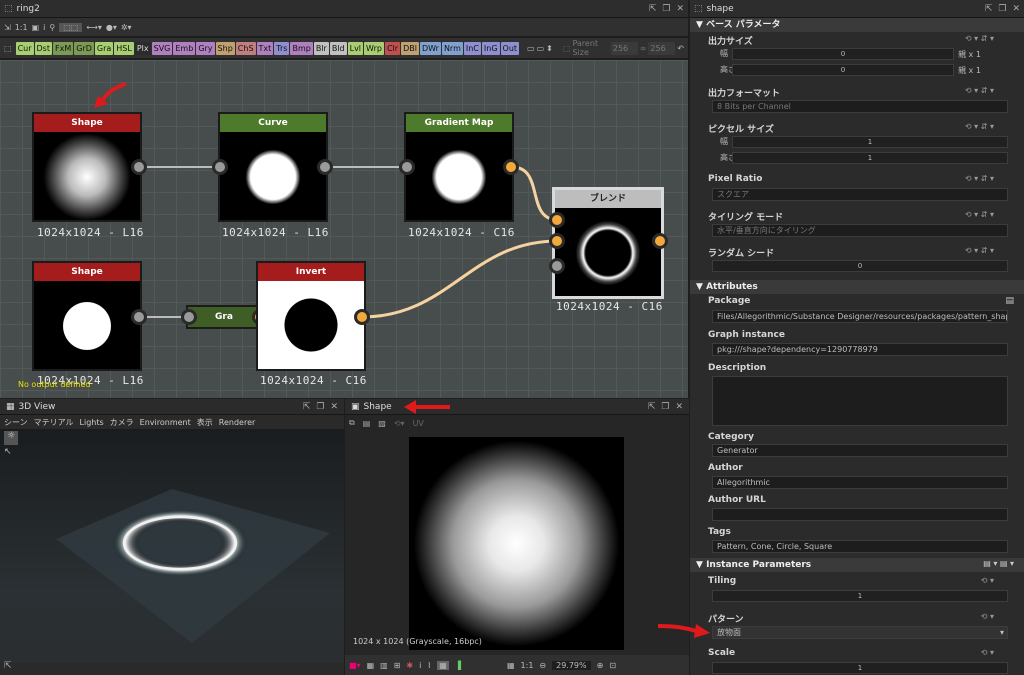  Describe the element at coordinates (355, 665) in the screenshot. I see `channels-icon: ■▾` at that location.